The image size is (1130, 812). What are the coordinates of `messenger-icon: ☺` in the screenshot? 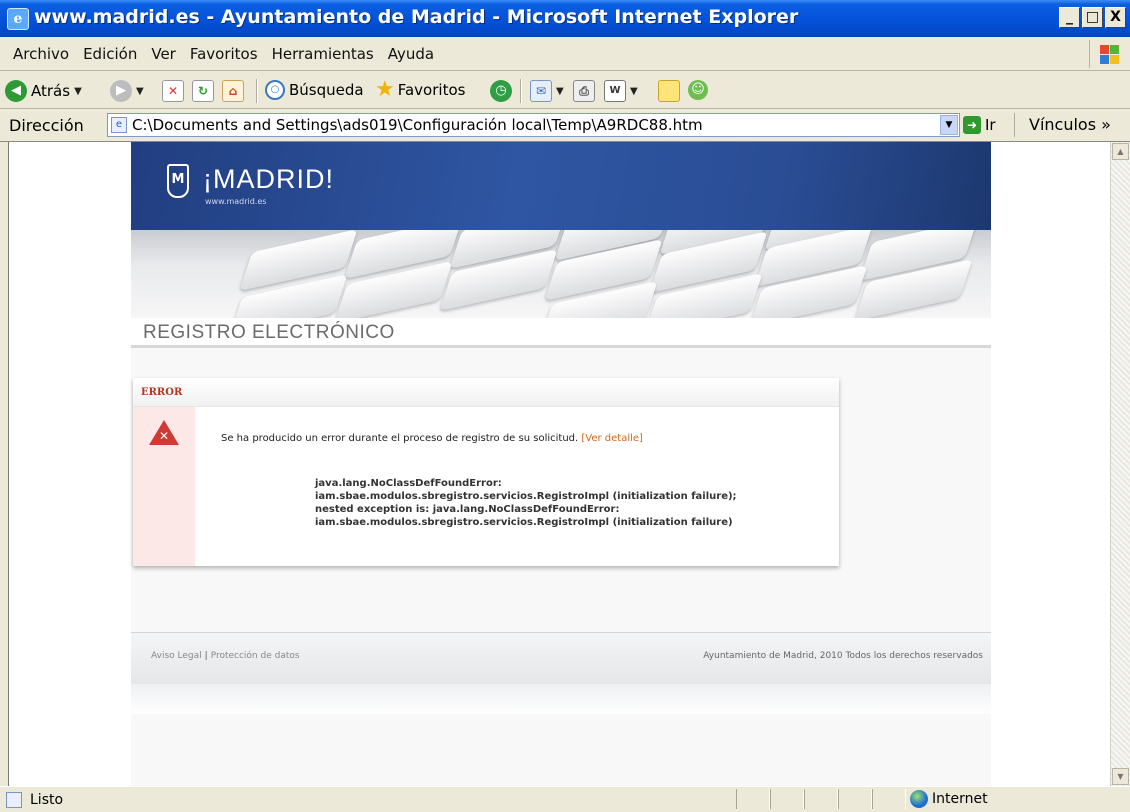 It's located at (698, 90).